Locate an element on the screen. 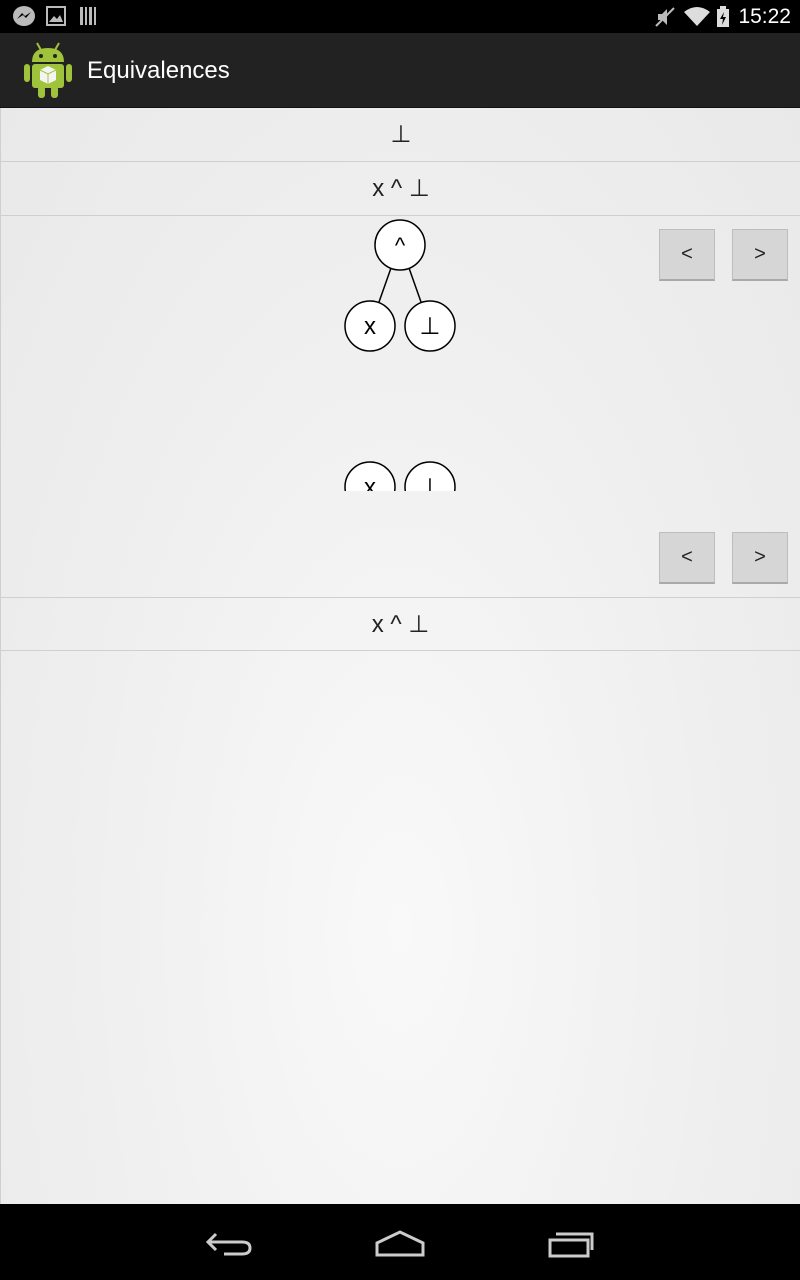 This screenshot has height=1280, width=800. android-app-icon is located at coordinates (48, 70).